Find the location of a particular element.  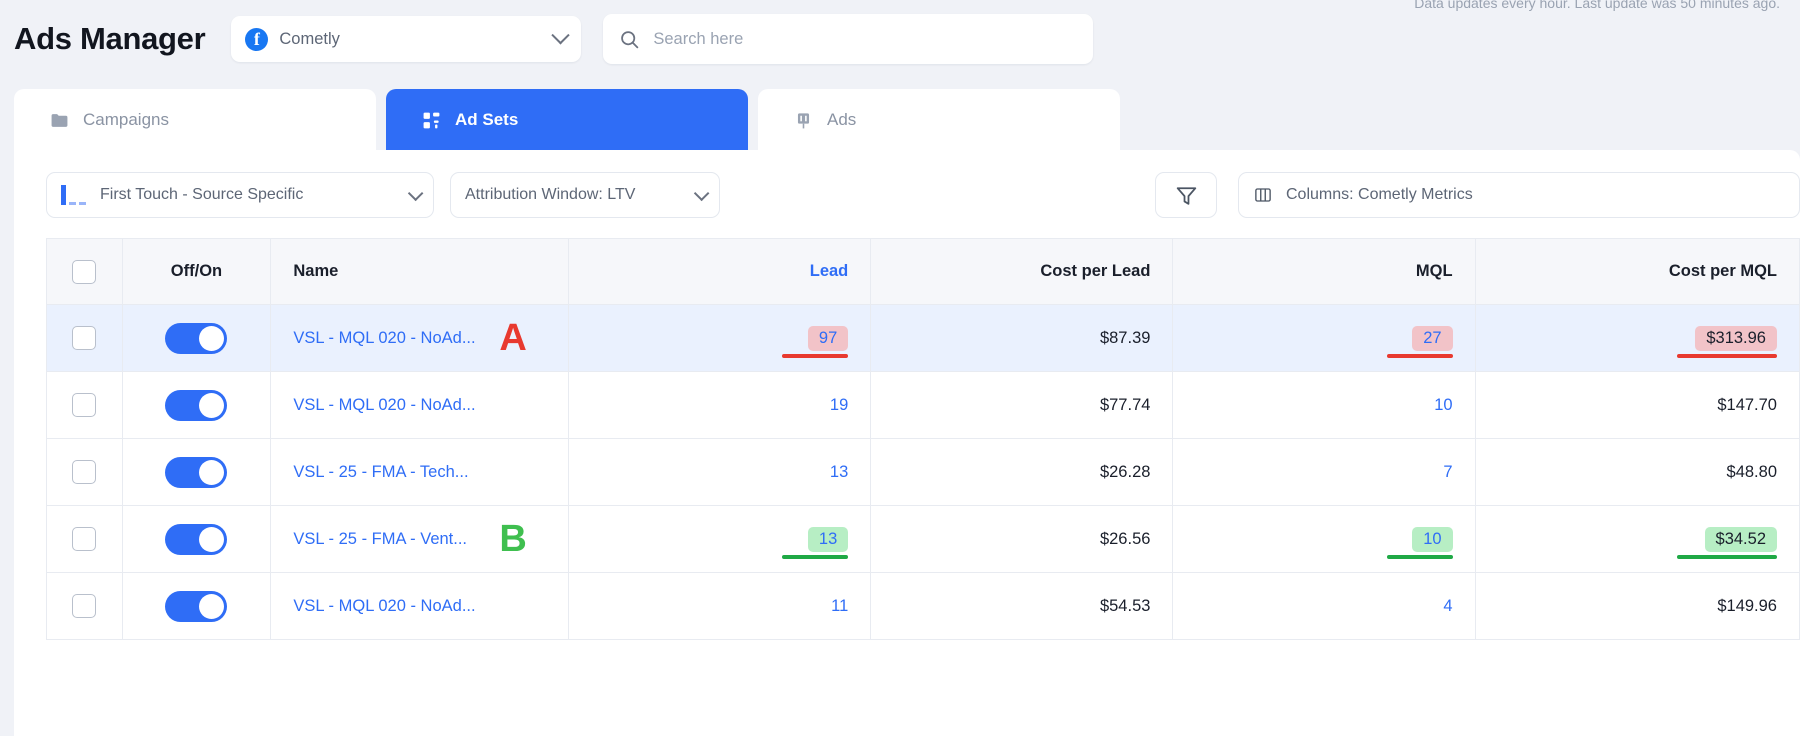

attribution-window-label: Attribution Window: LTV is located at coordinates (550, 194).